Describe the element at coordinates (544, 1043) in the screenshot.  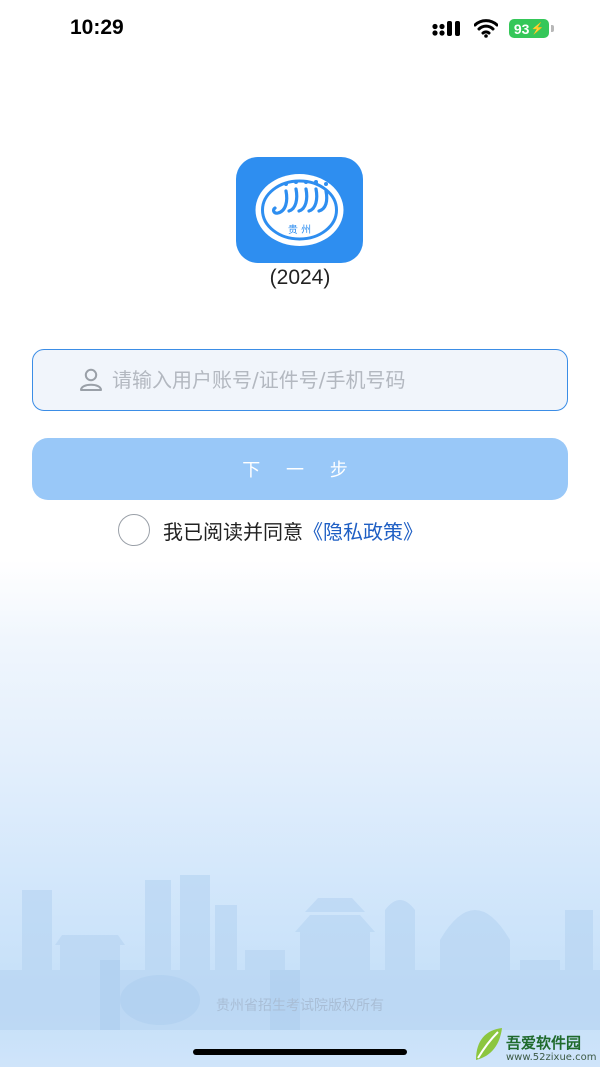
I see `watermark-title: 吾爱软件园` at that location.